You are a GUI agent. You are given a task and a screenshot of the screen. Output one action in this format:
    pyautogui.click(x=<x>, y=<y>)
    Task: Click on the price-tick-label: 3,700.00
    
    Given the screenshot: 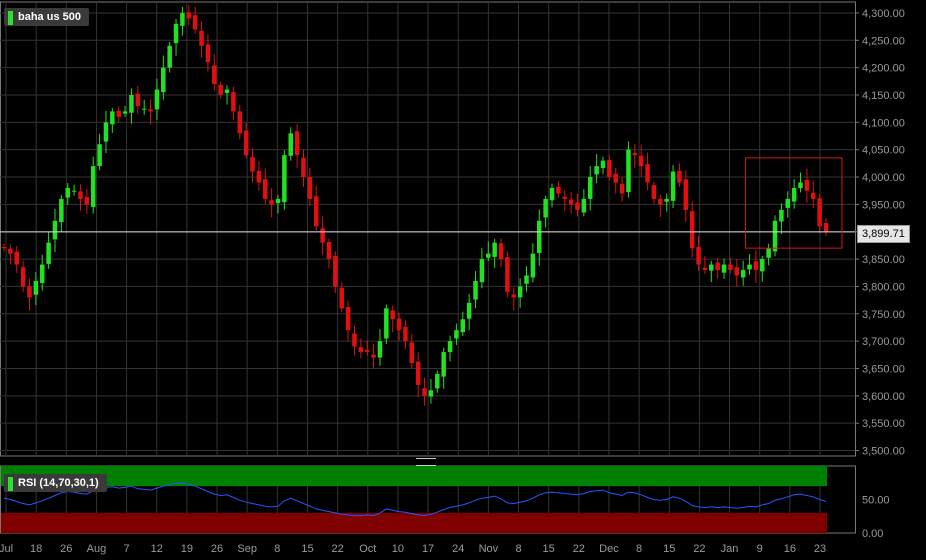 What is the action you would take?
    pyautogui.click(x=883, y=342)
    